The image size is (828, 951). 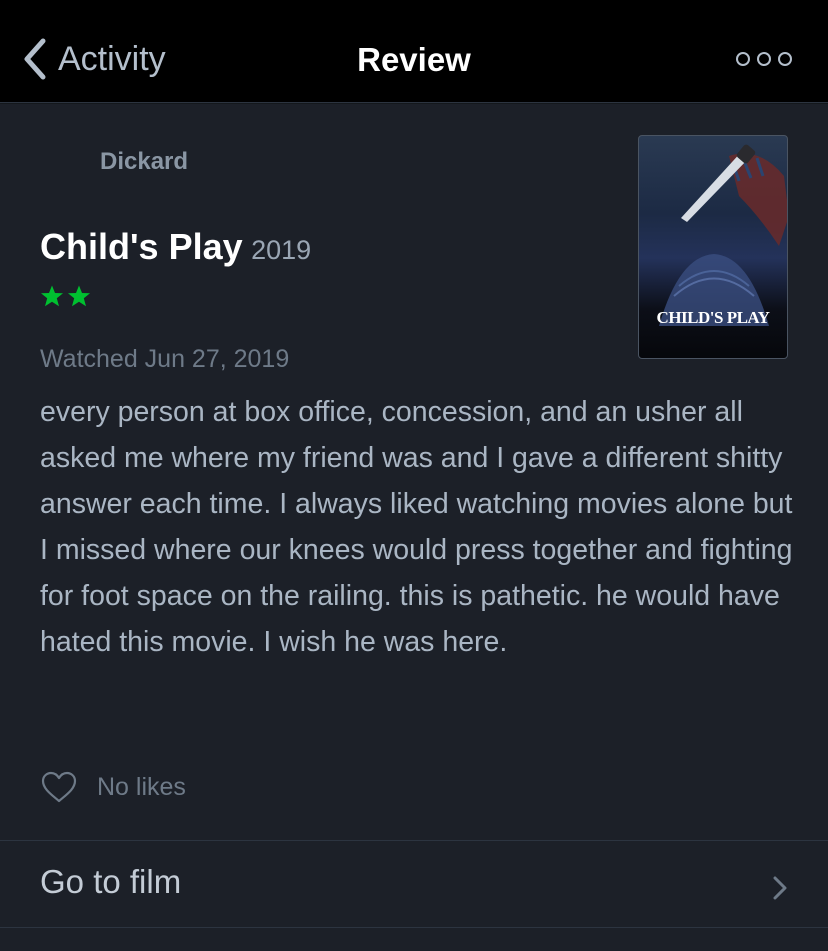 I want to click on likes-row: No likes, so click(x=113, y=787).